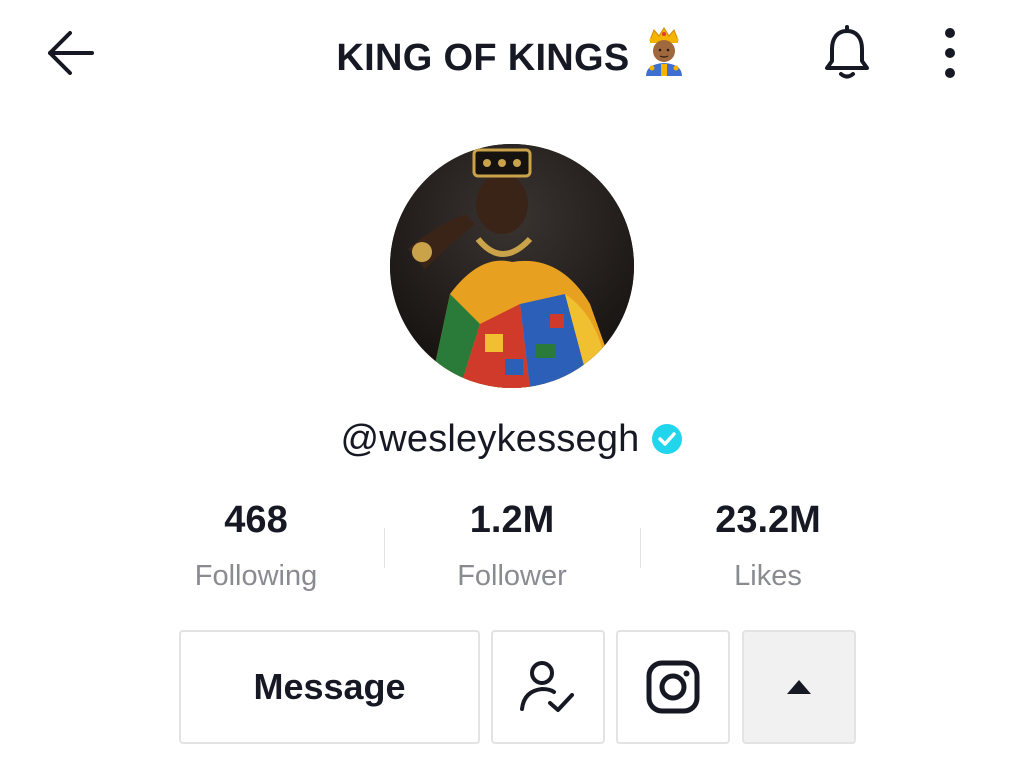 The height and width of the screenshot is (777, 1024). What do you see at coordinates (329, 687) in the screenshot?
I see `message-button: Message` at bounding box center [329, 687].